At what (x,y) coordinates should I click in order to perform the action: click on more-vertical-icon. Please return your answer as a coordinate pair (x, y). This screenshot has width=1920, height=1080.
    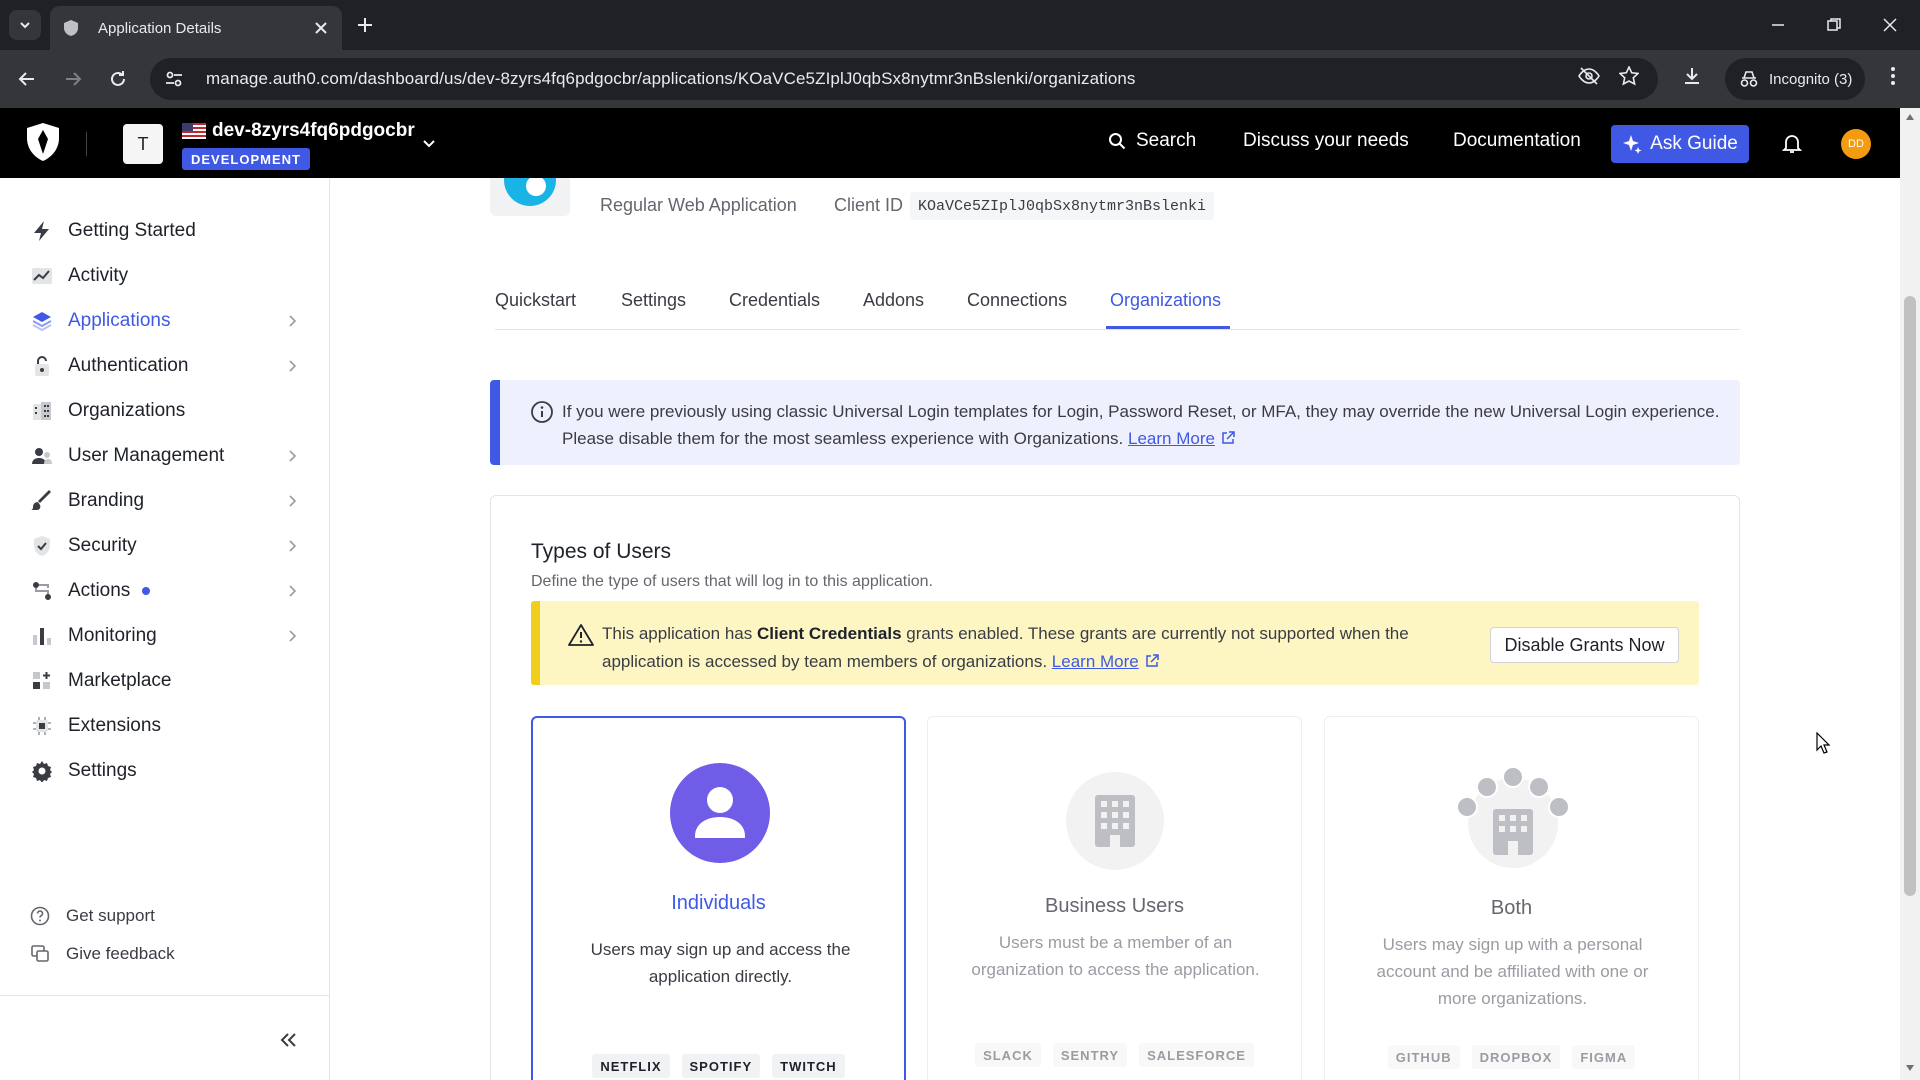
    Looking at the image, I should click on (1893, 76).